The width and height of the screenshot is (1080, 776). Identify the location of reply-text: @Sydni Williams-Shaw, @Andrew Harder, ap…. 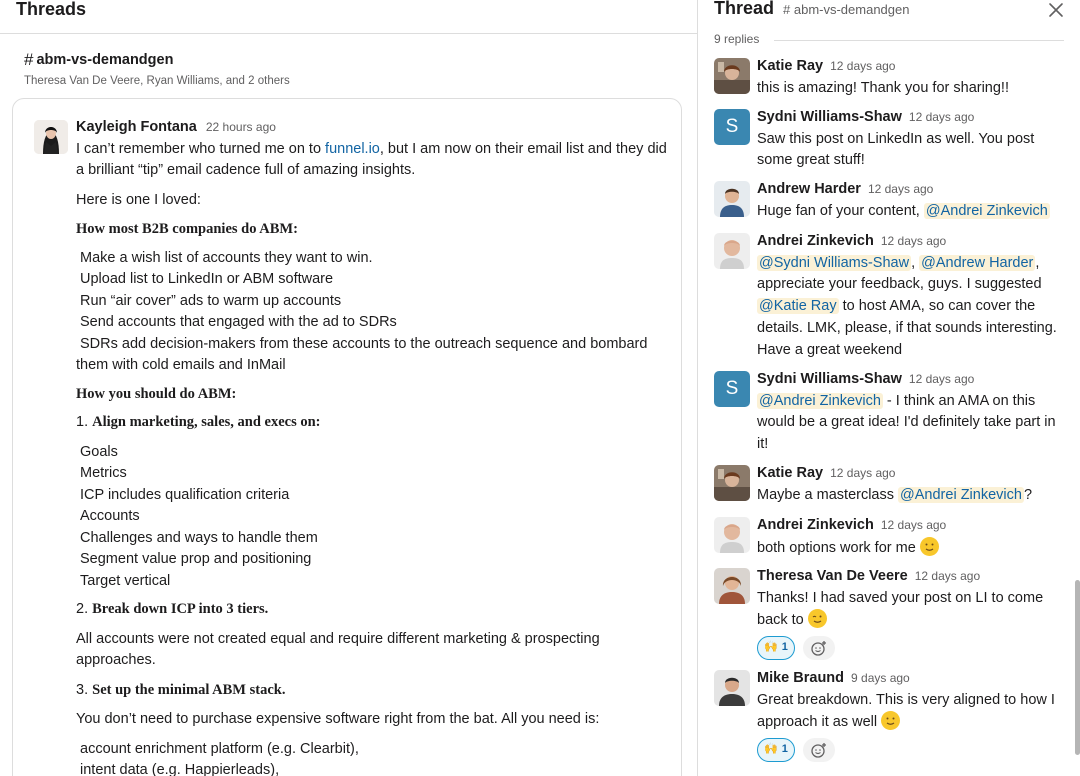
(907, 306).